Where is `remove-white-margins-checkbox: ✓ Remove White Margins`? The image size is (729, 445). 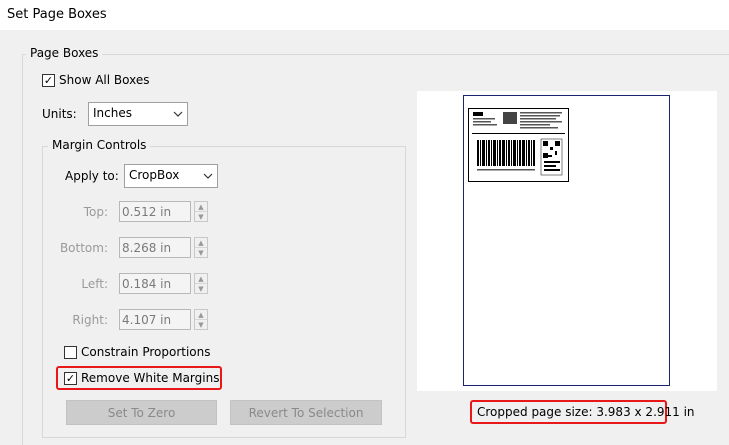 remove-white-margins-checkbox: ✓ Remove White Margins is located at coordinates (141, 378).